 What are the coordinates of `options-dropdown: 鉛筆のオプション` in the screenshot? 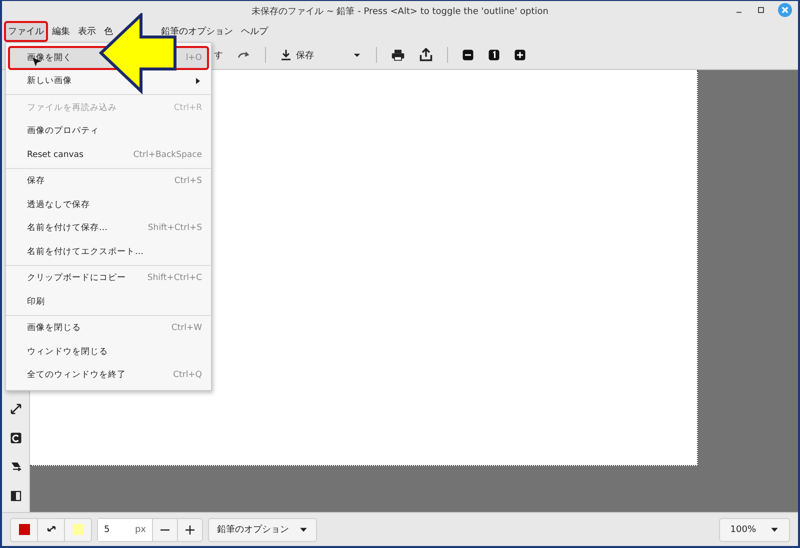 It's located at (262, 529).